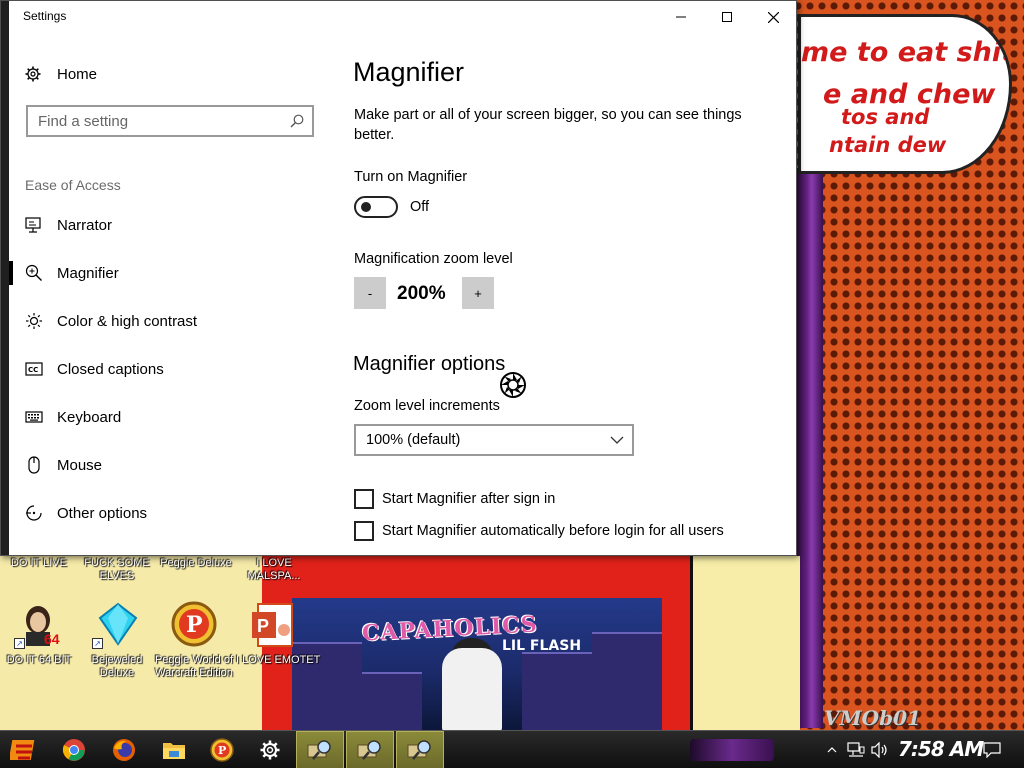  I want to click on turn-on-magnifier-label: Turn on Magnifier, so click(411, 177).